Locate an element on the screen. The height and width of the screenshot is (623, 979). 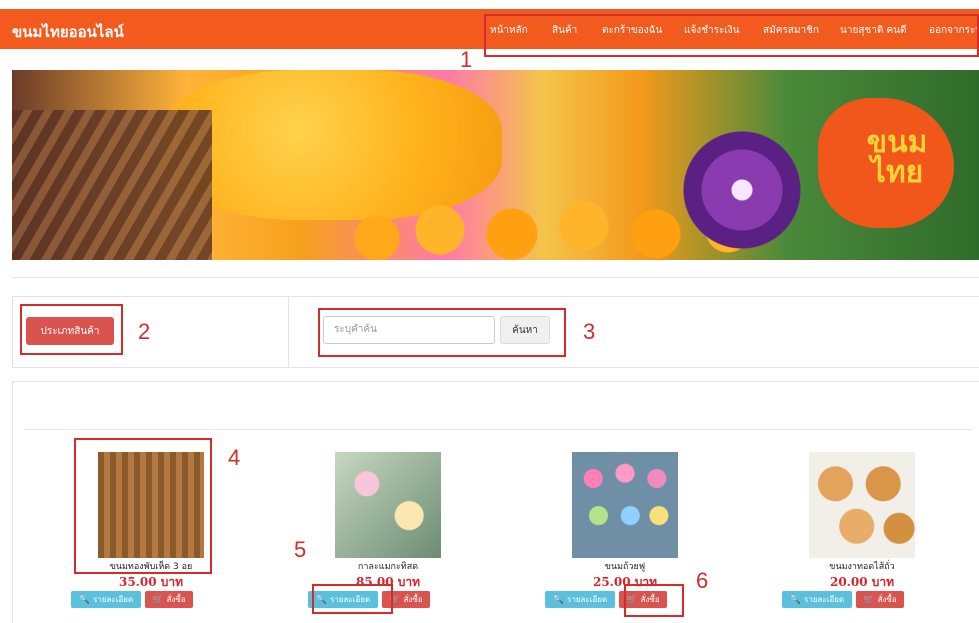
annotation-box-product is located at coordinates (143, 506).